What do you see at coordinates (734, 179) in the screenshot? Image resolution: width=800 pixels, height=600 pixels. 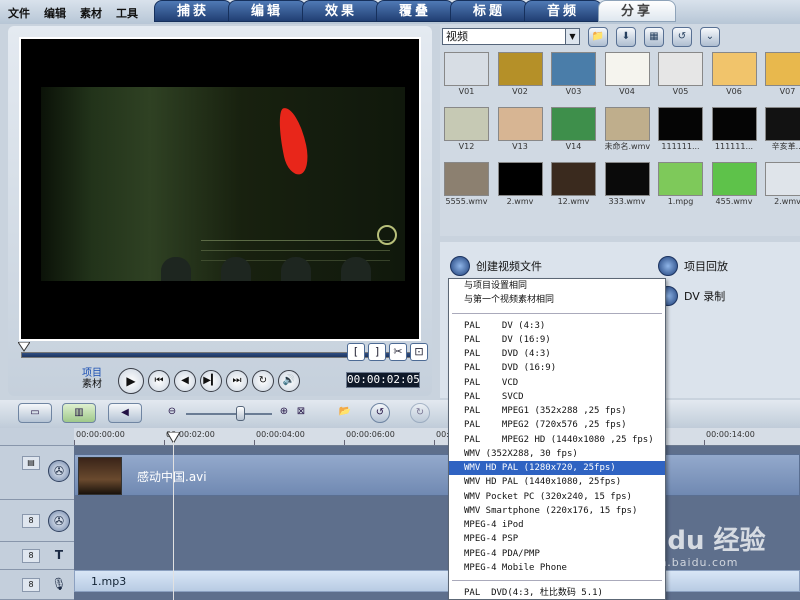 I see `thumbnail-image` at bounding box center [734, 179].